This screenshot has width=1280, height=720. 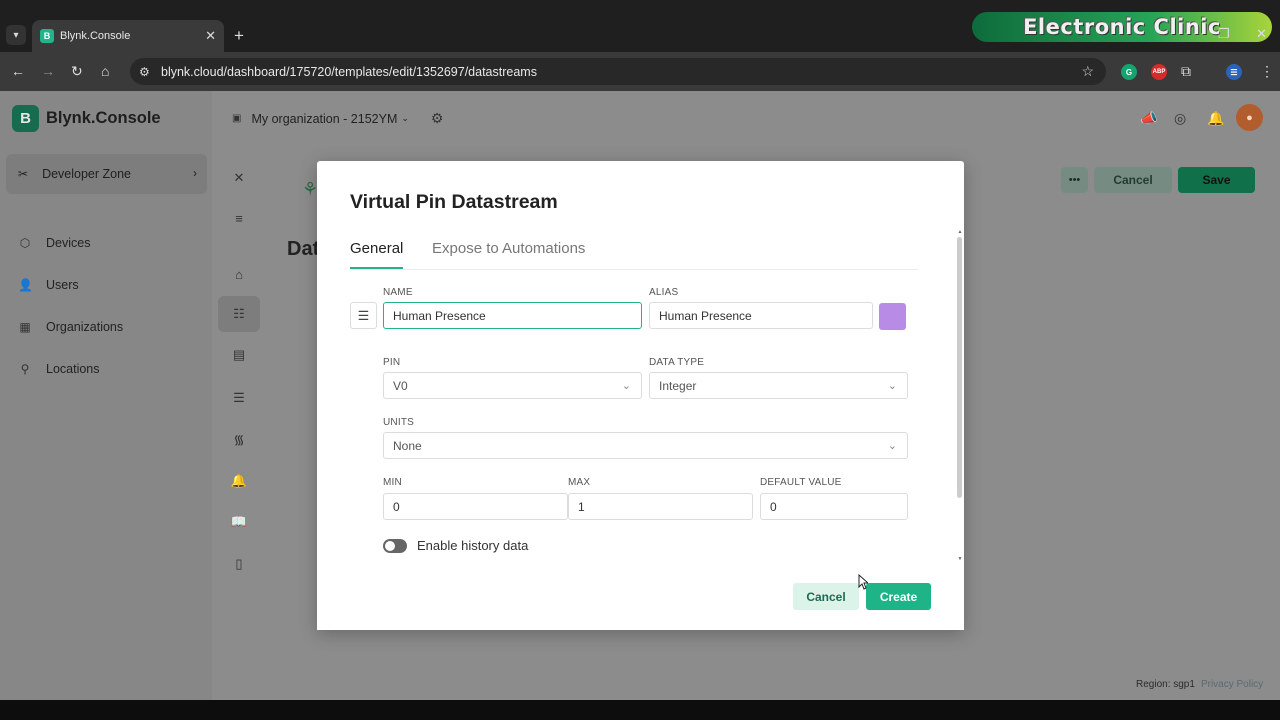 What do you see at coordinates (1180, 118) in the screenshot?
I see `help-icon: ◎` at bounding box center [1180, 118].